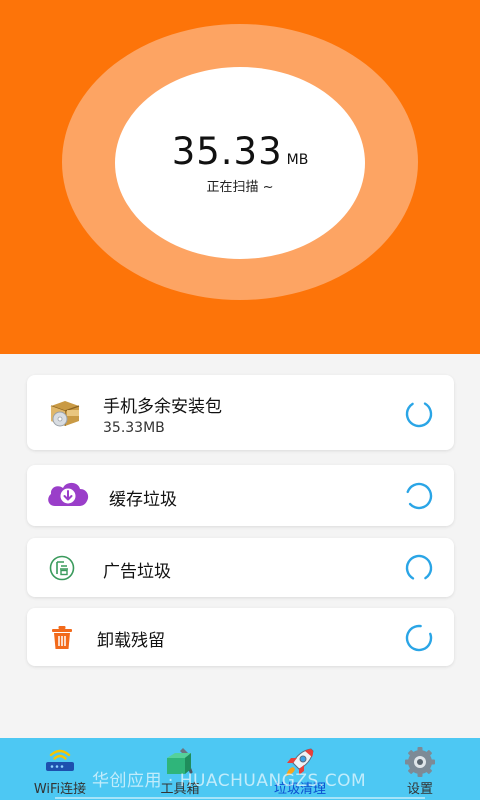 The image size is (480, 800). Describe the element at coordinates (131, 641) in the screenshot. I see `item-title: 卸载残留` at that location.